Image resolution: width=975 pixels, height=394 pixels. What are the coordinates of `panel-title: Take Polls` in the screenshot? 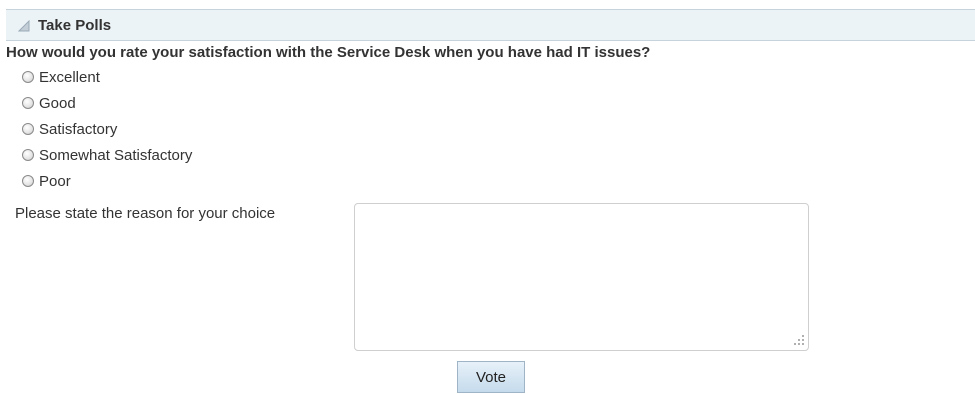 It's located at (75, 25).